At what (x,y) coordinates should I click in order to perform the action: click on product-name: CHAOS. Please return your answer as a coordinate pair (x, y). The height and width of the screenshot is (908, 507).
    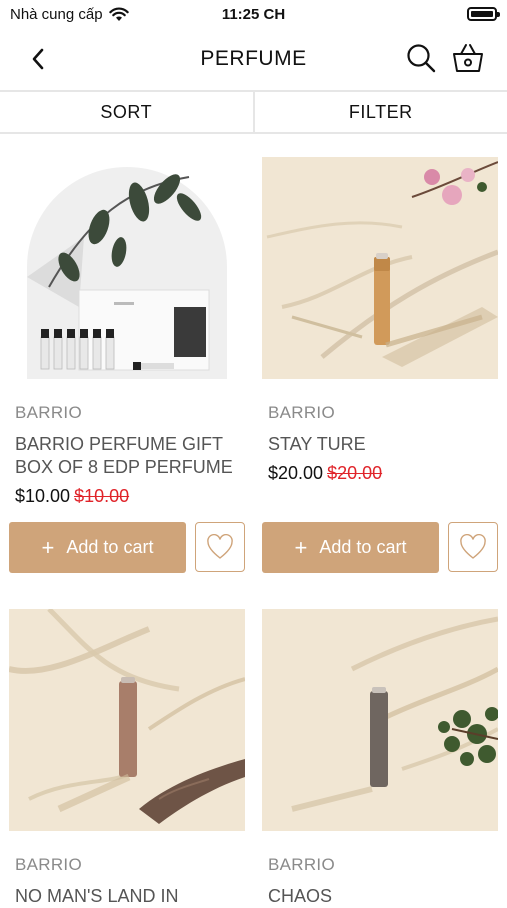
    Looking at the image, I should click on (380, 896).